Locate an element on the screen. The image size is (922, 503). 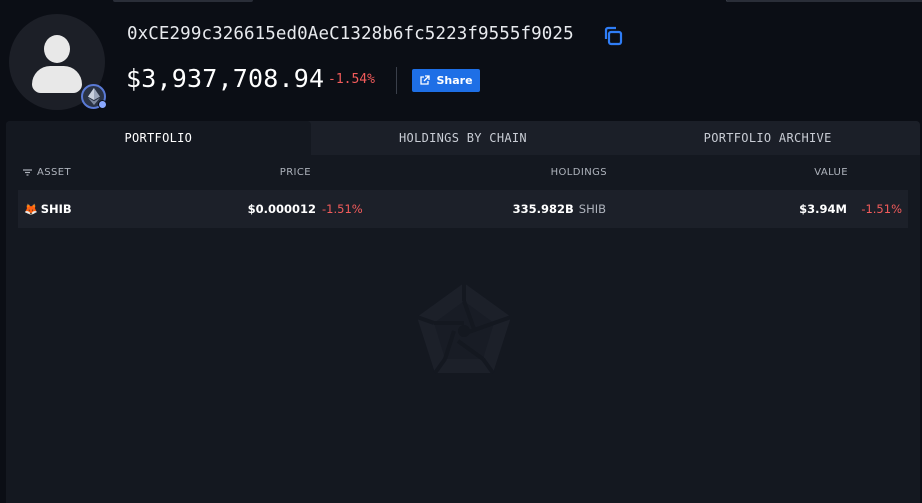
ethereum-icon is located at coordinates (94, 96).